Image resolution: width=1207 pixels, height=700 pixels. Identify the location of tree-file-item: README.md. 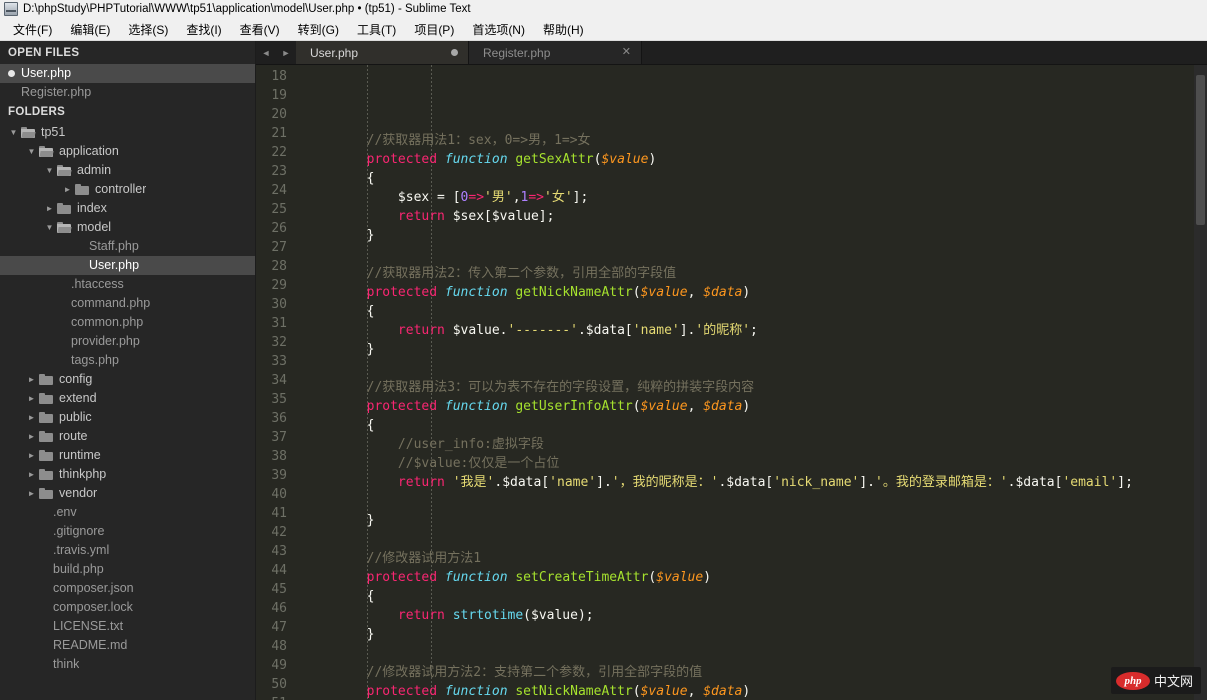
(127, 645).